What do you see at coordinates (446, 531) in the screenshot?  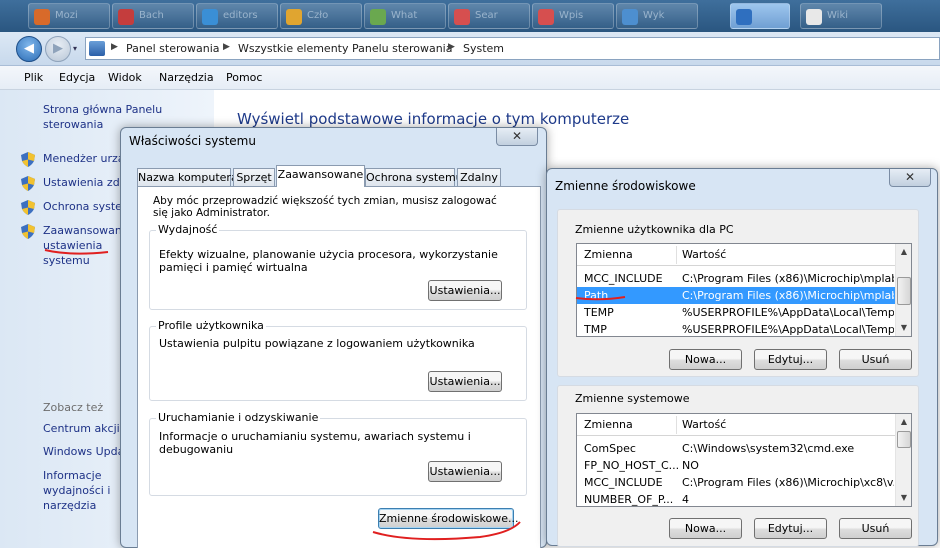 I see `annotation-underline-env-button` at bounding box center [446, 531].